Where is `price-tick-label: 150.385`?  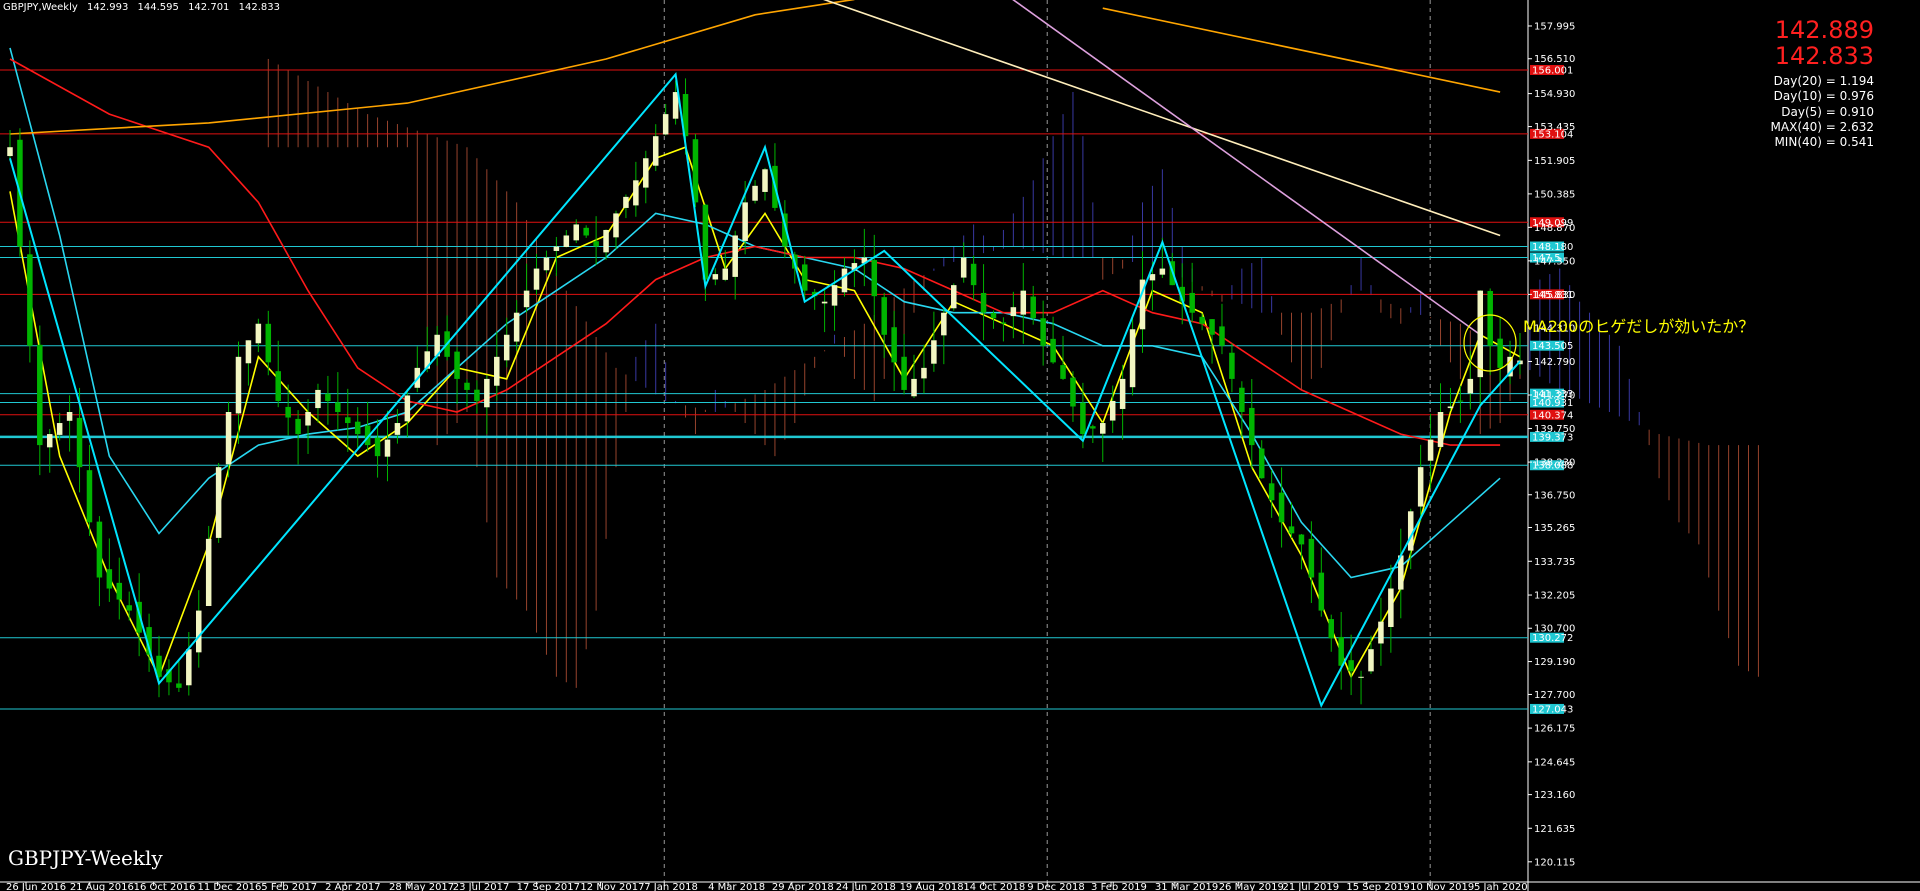
price-tick-label: 150.385 is located at coordinates (1554, 194).